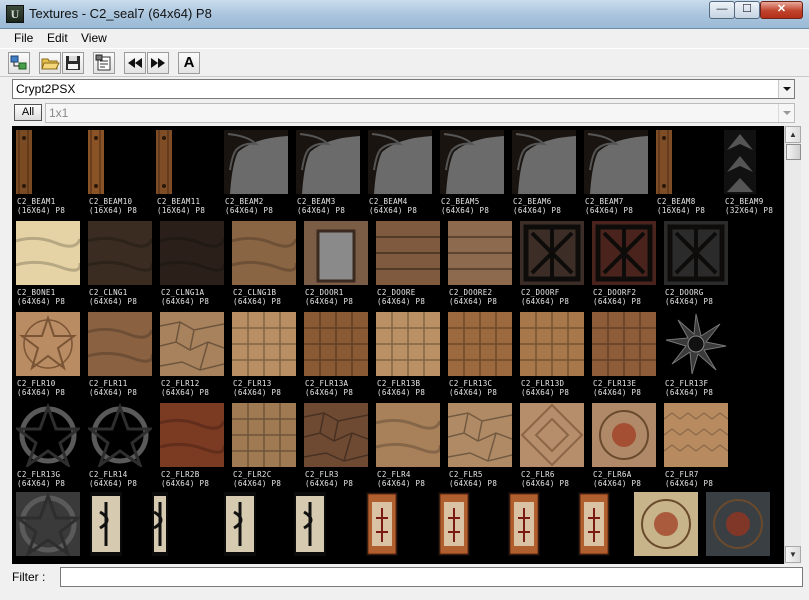 The width and height of the screenshot is (809, 600). Describe the element at coordinates (266, 264) in the screenshot. I see `texture-tile: C2_CLNG1B (64X64) P8` at that location.